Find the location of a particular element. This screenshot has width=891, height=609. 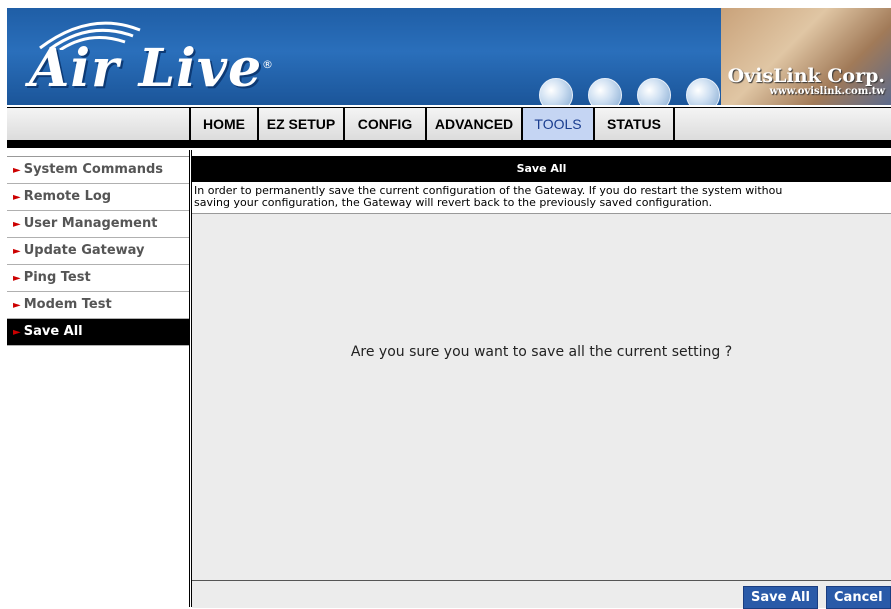

sidebar-item-ping-test: ► Ping Test is located at coordinates (98, 278).